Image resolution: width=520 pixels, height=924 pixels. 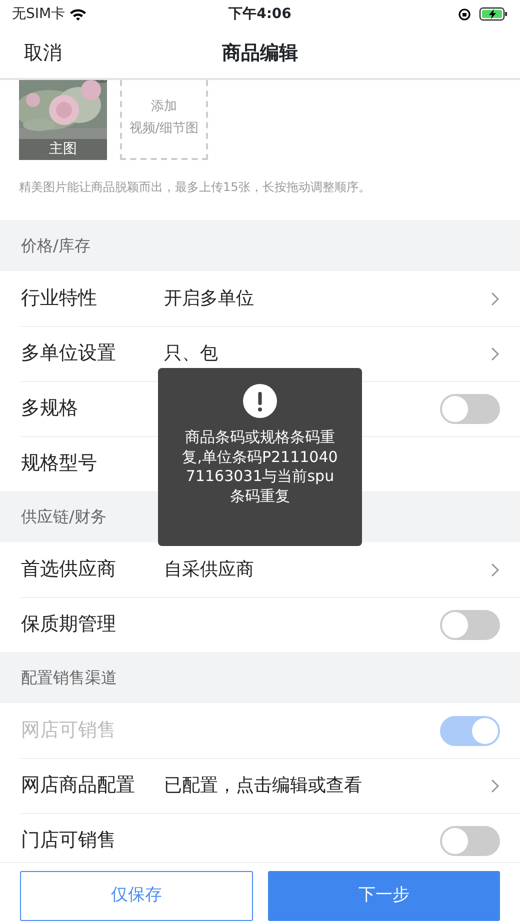 I want to click on section-header: 配置销售渠道, so click(x=260, y=677).